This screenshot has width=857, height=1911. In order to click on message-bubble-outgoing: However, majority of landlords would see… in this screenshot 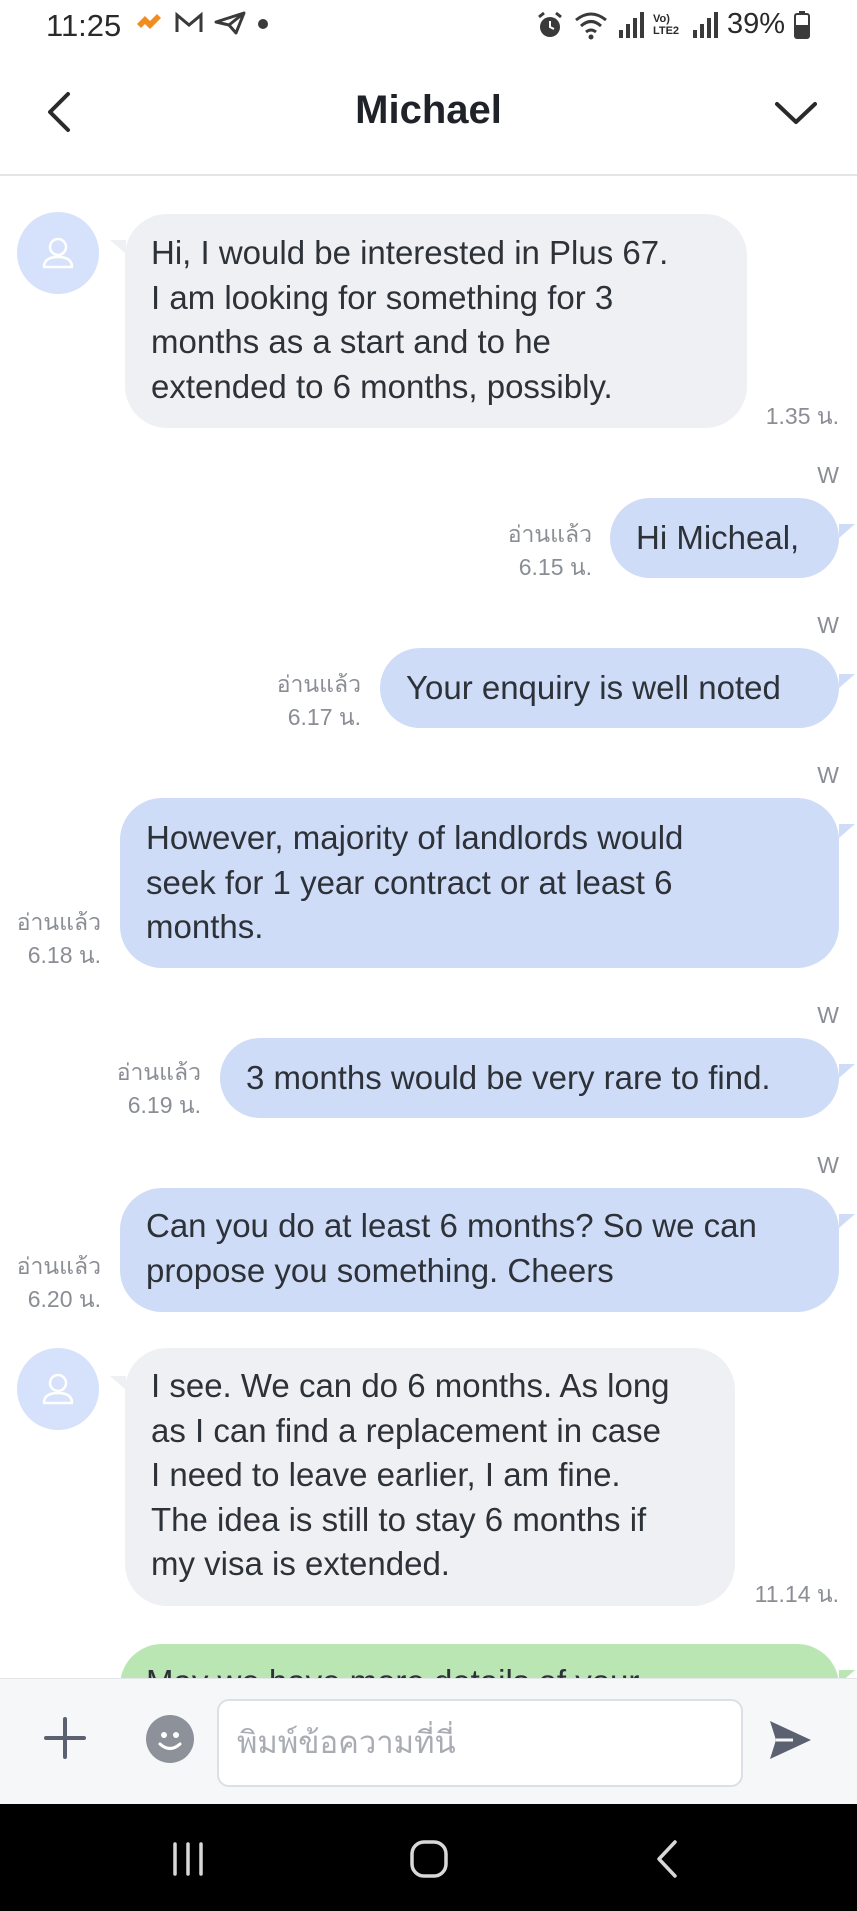, I will do `click(479, 883)`.